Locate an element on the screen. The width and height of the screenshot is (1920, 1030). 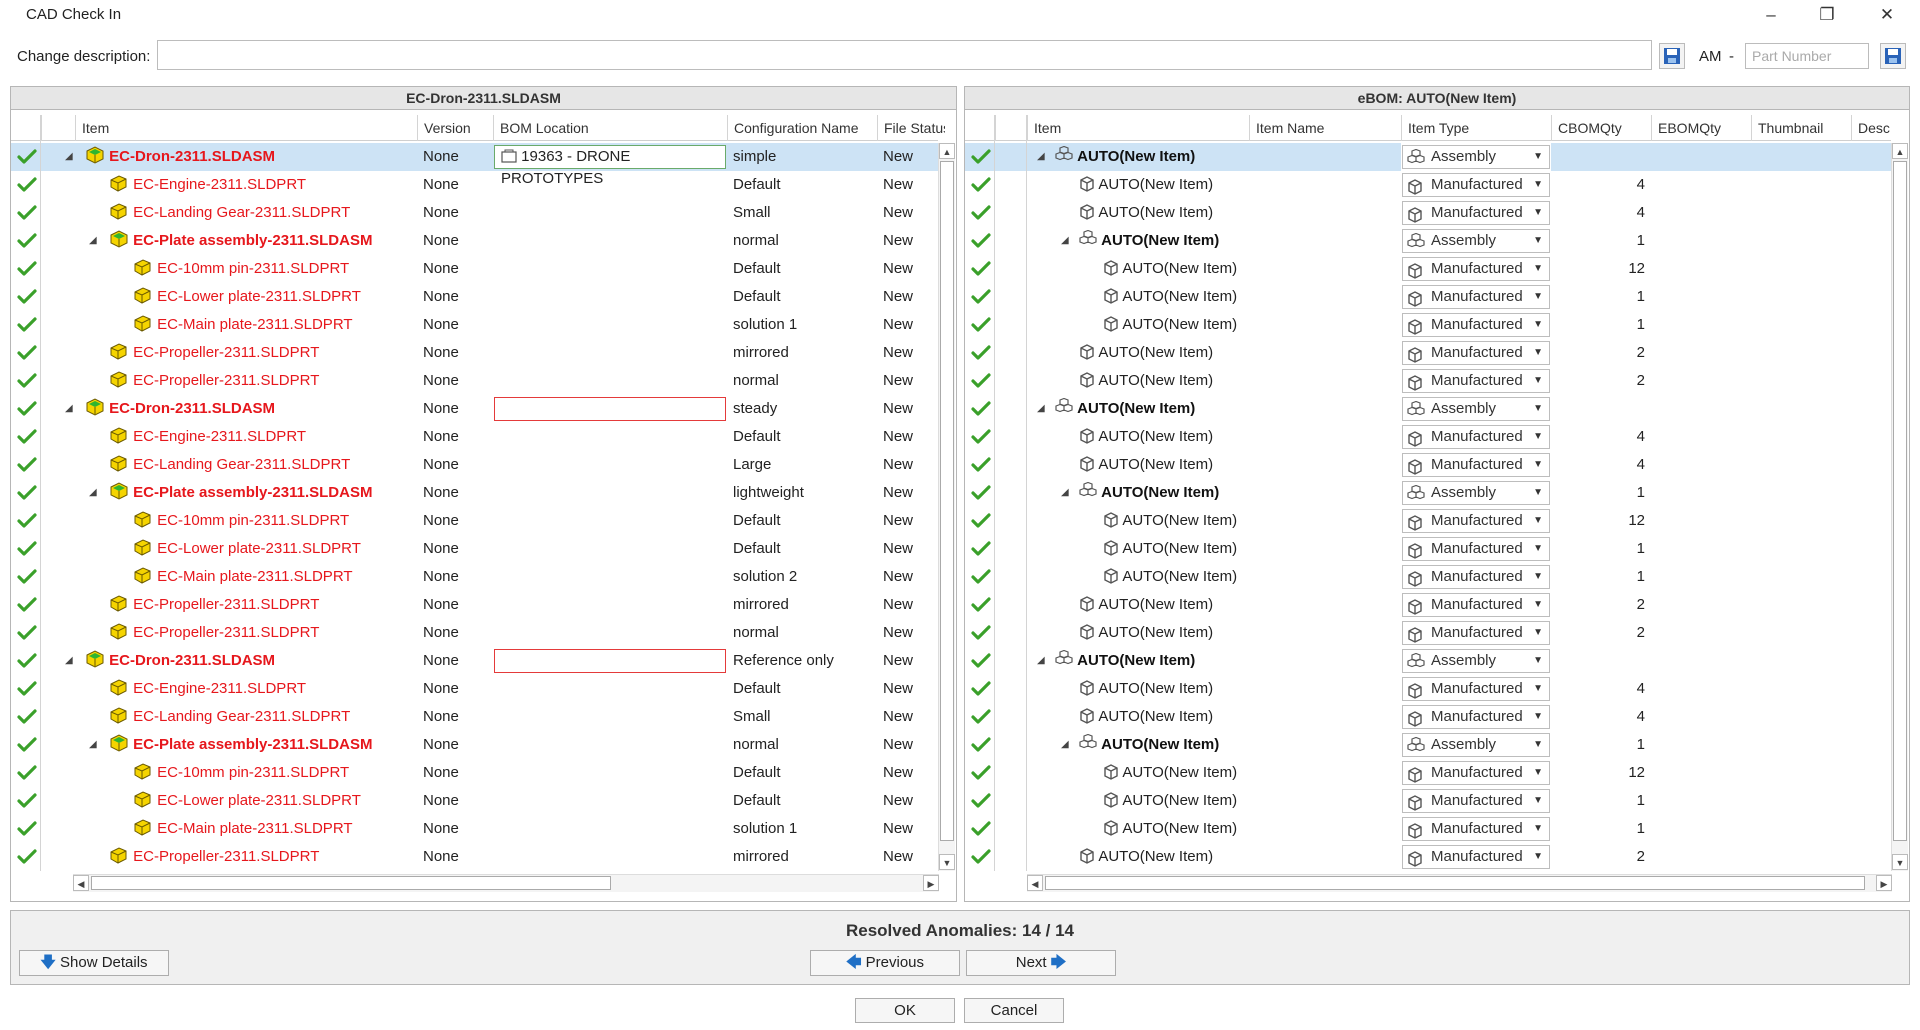
col-item-type: Item Type is located at coordinates (1476, 128).